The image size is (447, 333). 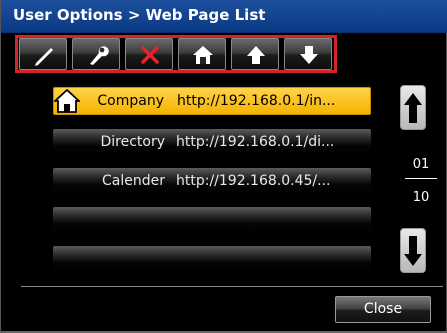 I want to click on window-title: User Options > Web Page List, so click(x=139, y=15).